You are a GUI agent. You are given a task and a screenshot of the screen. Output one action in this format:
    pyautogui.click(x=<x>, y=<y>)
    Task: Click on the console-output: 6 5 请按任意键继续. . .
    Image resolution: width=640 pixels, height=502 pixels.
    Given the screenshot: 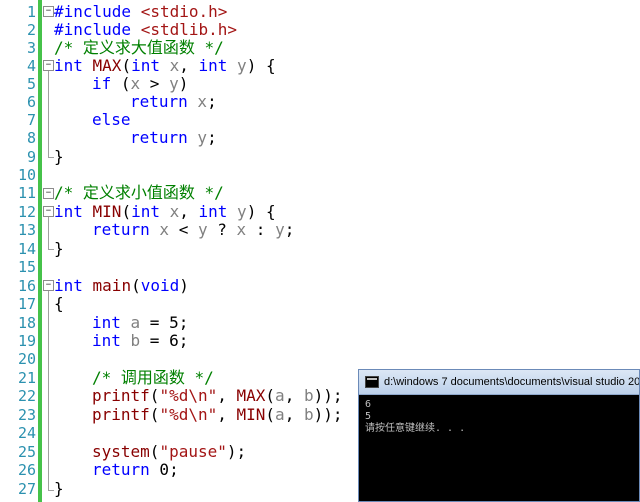 What is the action you would take?
    pyautogui.click(x=499, y=417)
    